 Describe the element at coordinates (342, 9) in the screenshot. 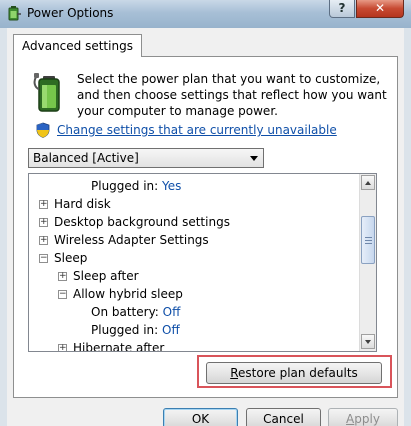

I see `help-button: ?` at that location.